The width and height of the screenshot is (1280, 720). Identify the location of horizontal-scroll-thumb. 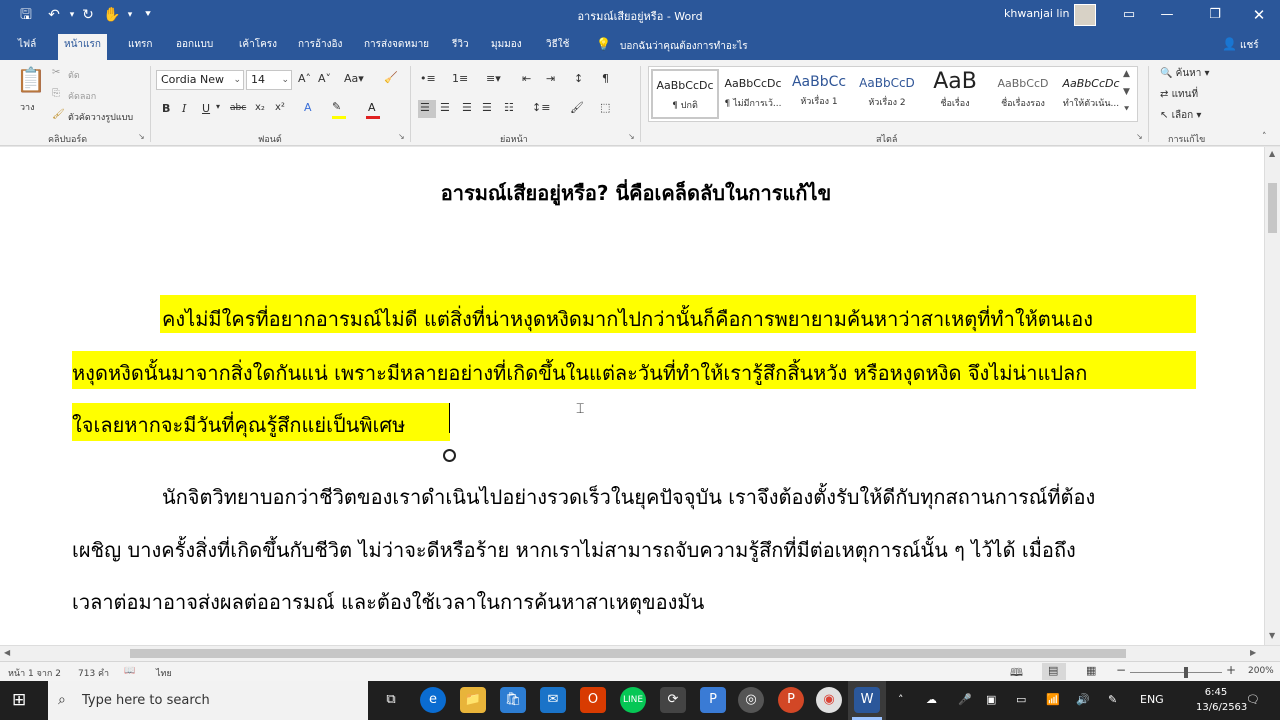
(628, 653).